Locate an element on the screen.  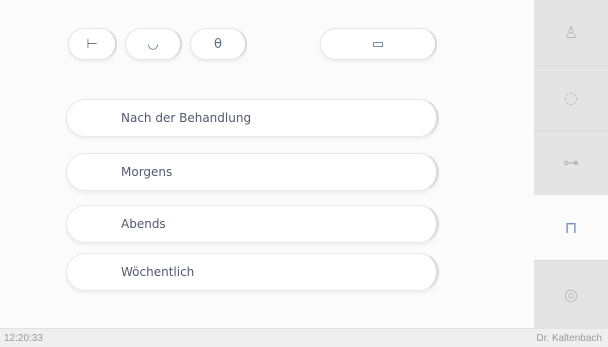
rail-item-key: ⊶ is located at coordinates (571, 163).